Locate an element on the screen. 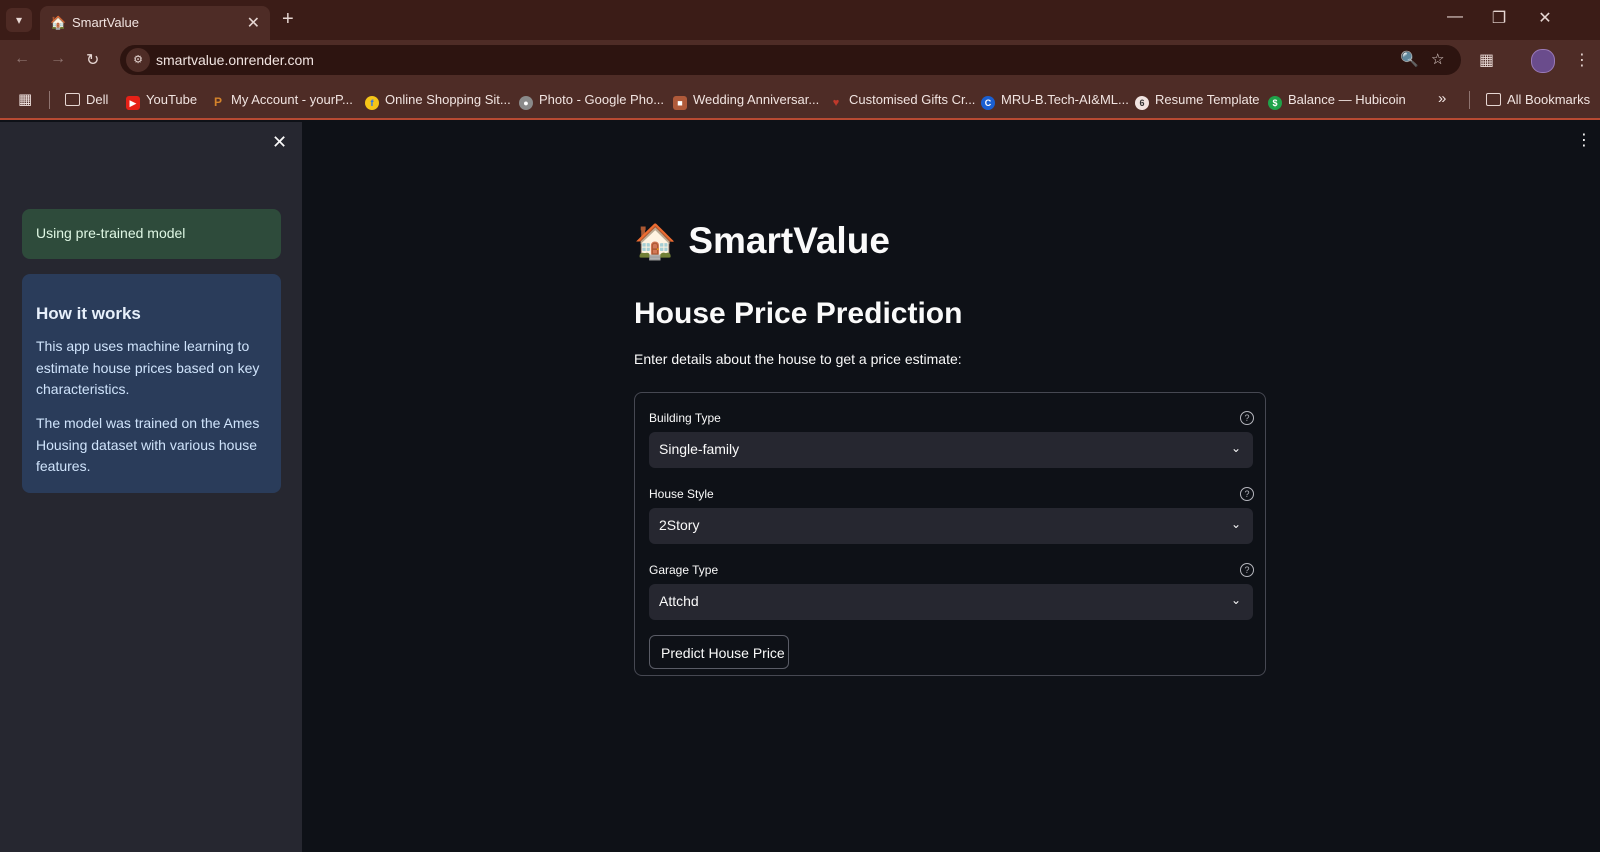  minimize-icon: — is located at coordinates (1455, 17).